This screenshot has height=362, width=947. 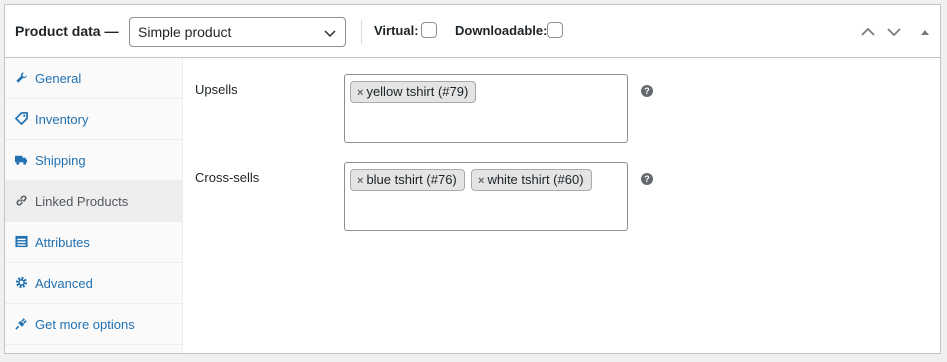 What do you see at coordinates (62, 119) in the screenshot?
I see `tab-label: Inventory` at bounding box center [62, 119].